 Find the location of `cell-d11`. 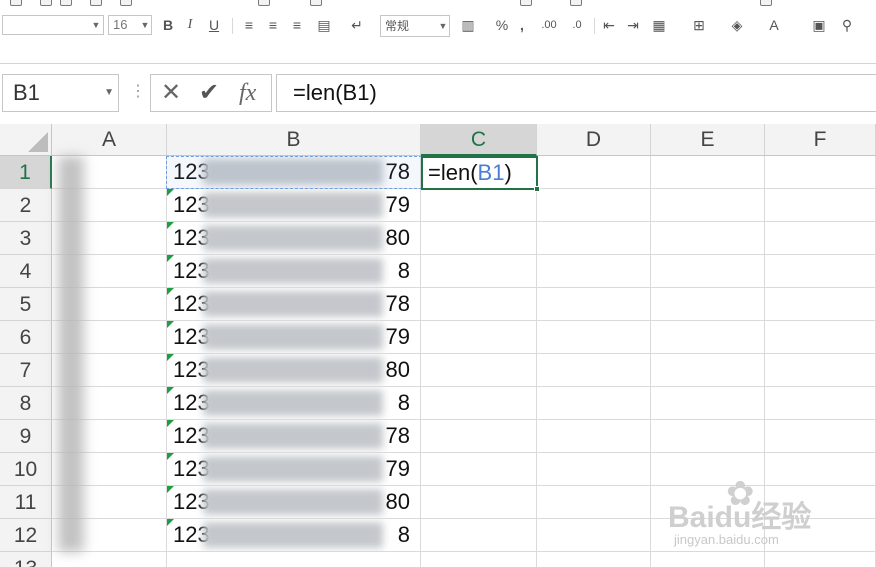

cell-d11 is located at coordinates (594, 502).